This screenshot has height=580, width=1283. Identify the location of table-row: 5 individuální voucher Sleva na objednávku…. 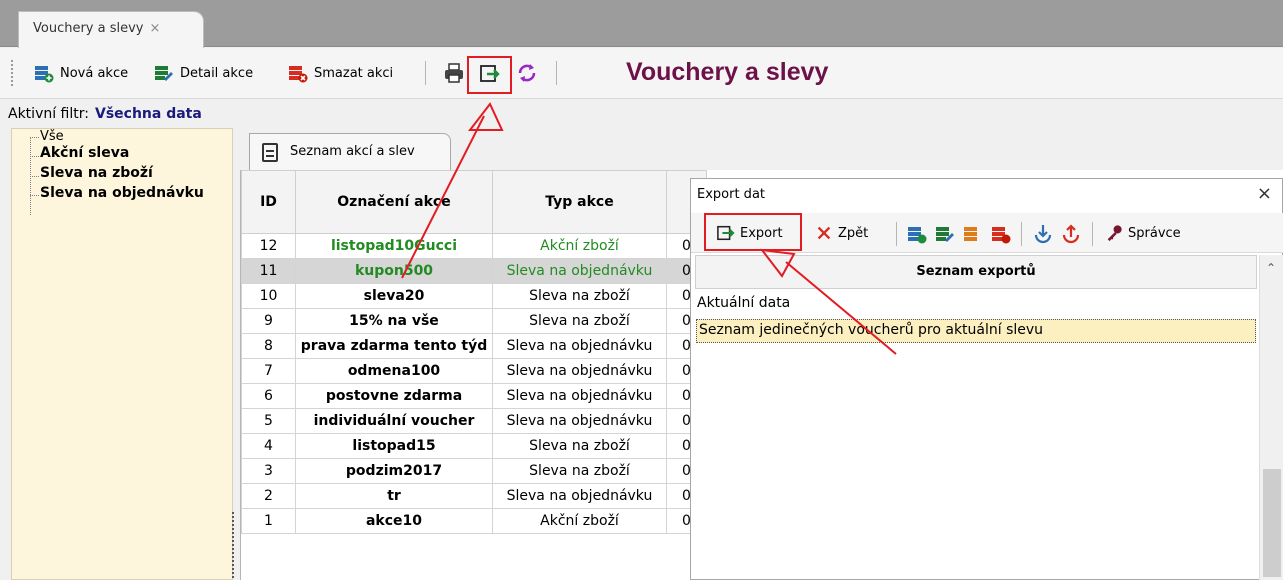
(474, 421).